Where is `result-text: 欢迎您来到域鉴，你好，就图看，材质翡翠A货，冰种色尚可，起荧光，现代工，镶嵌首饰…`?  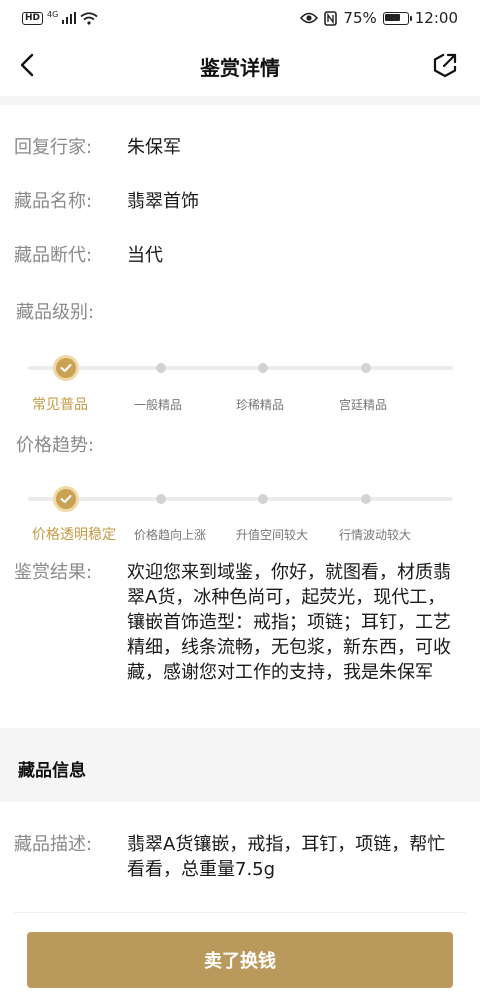
result-text: 欢迎您来到域鉴，你好，就图看，材质翡翠A货，冰种色尚可，起荧光，现代工，镶嵌首饰… is located at coordinates (289, 622).